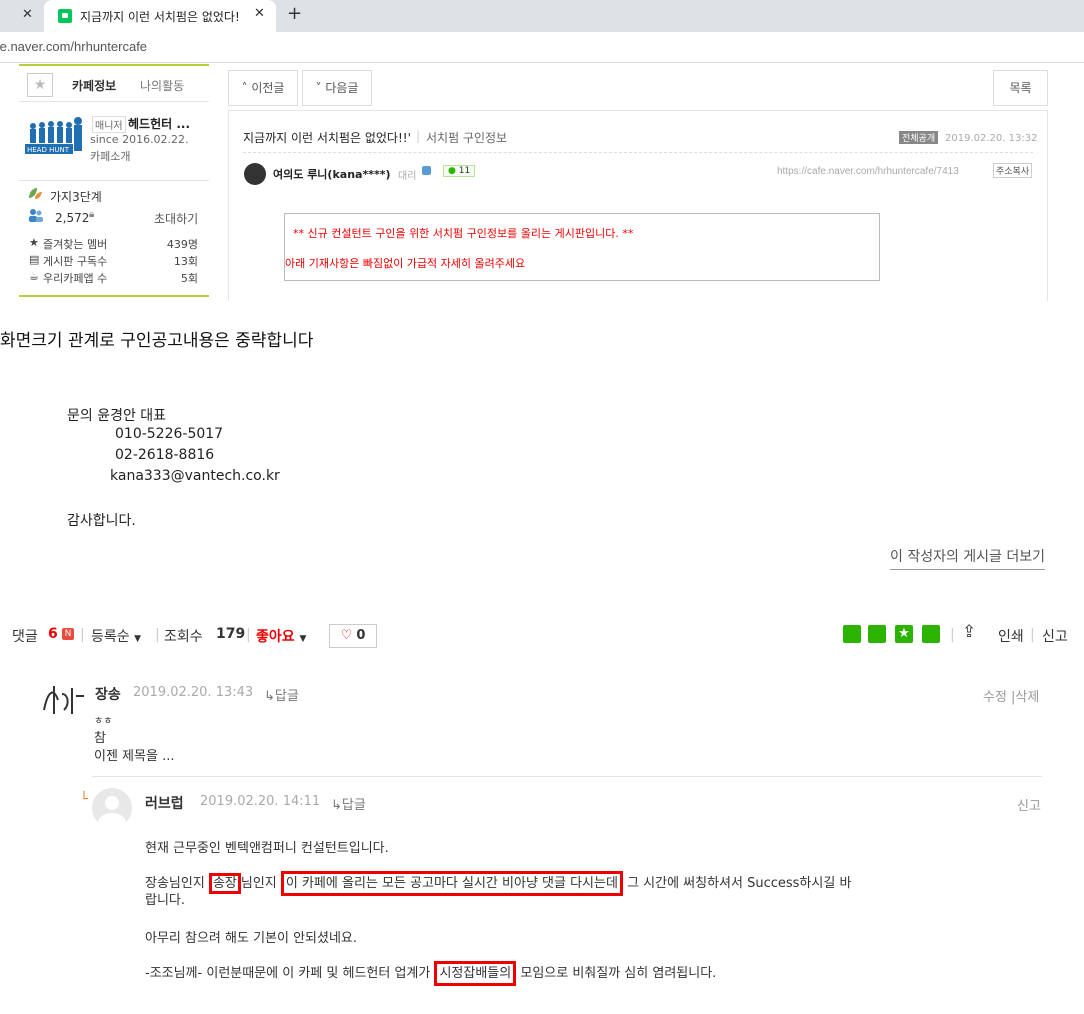 The height and width of the screenshot is (1014, 1084). What do you see at coordinates (281, 636) in the screenshot?
I see `like-dropdown: 좋아요 ▼` at bounding box center [281, 636].